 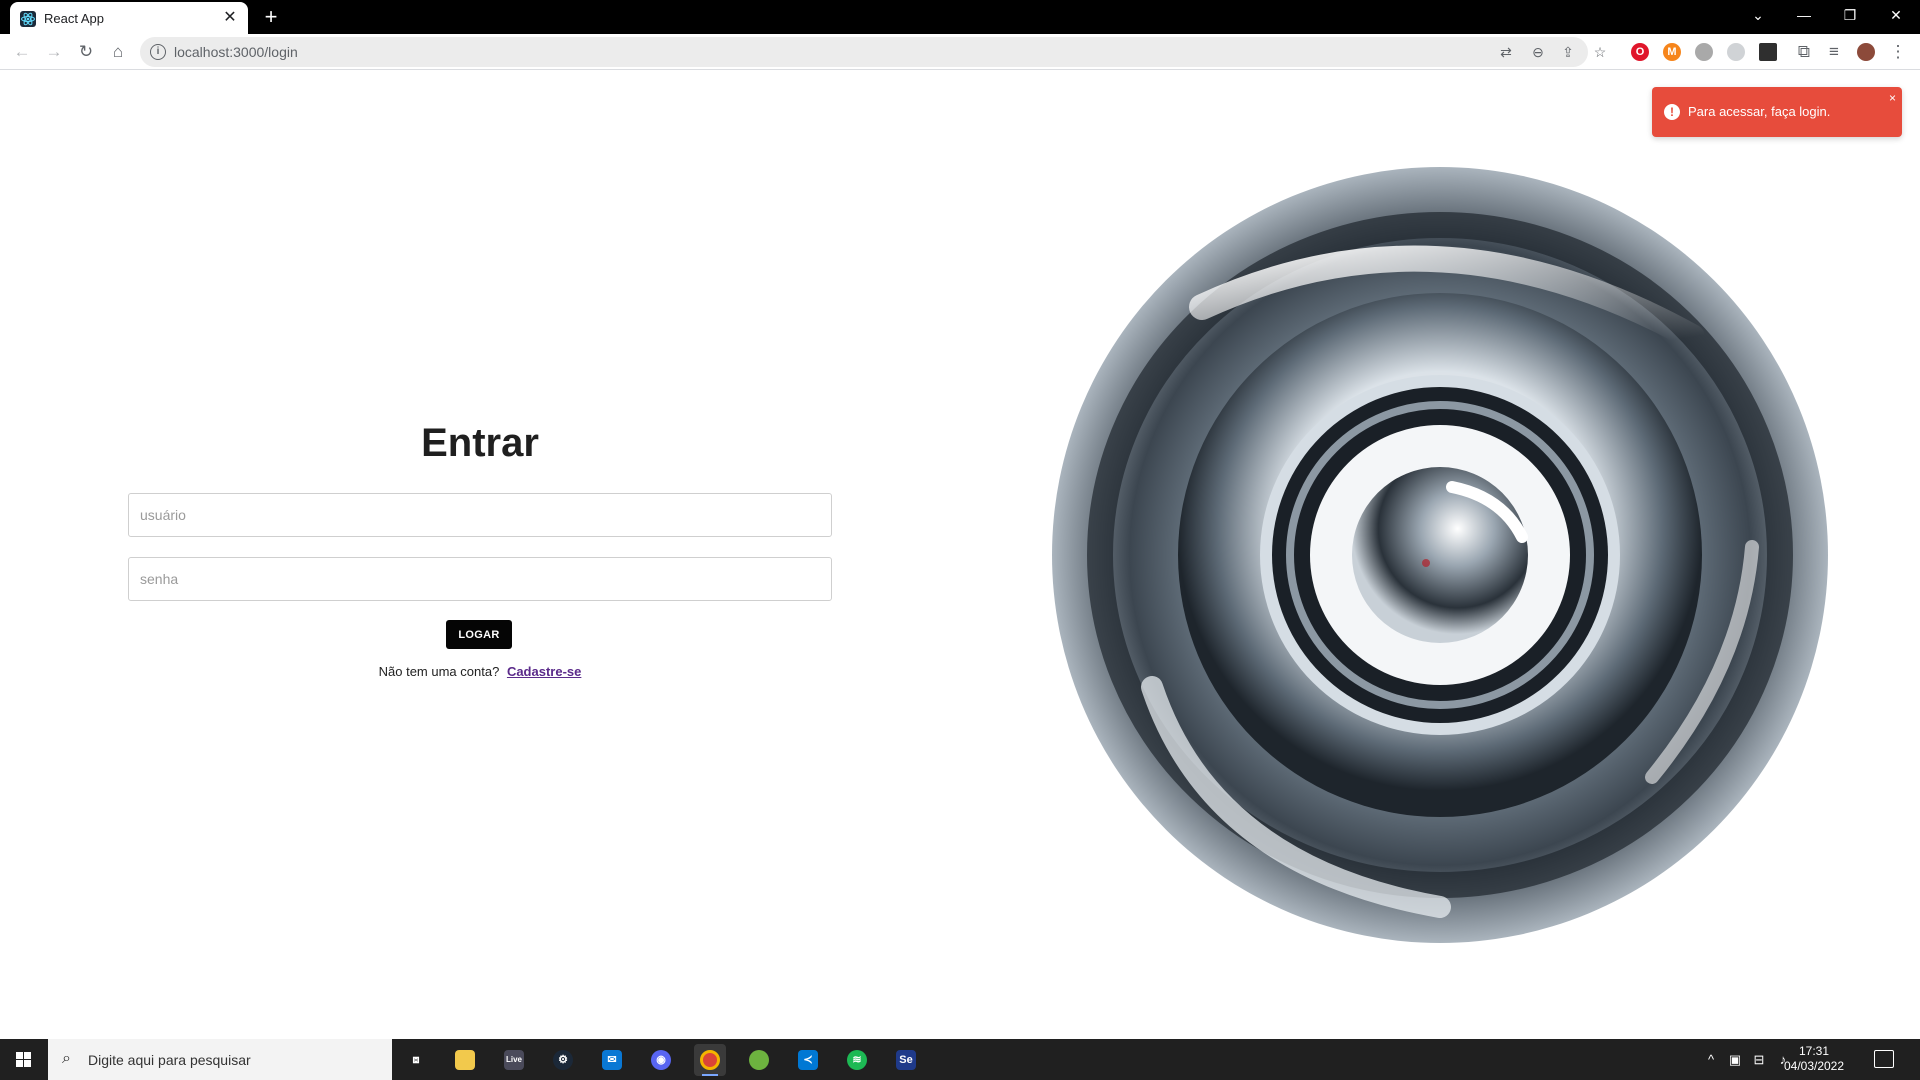 What do you see at coordinates (28, 19) in the screenshot?
I see `react-favicon-icon` at bounding box center [28, 19].